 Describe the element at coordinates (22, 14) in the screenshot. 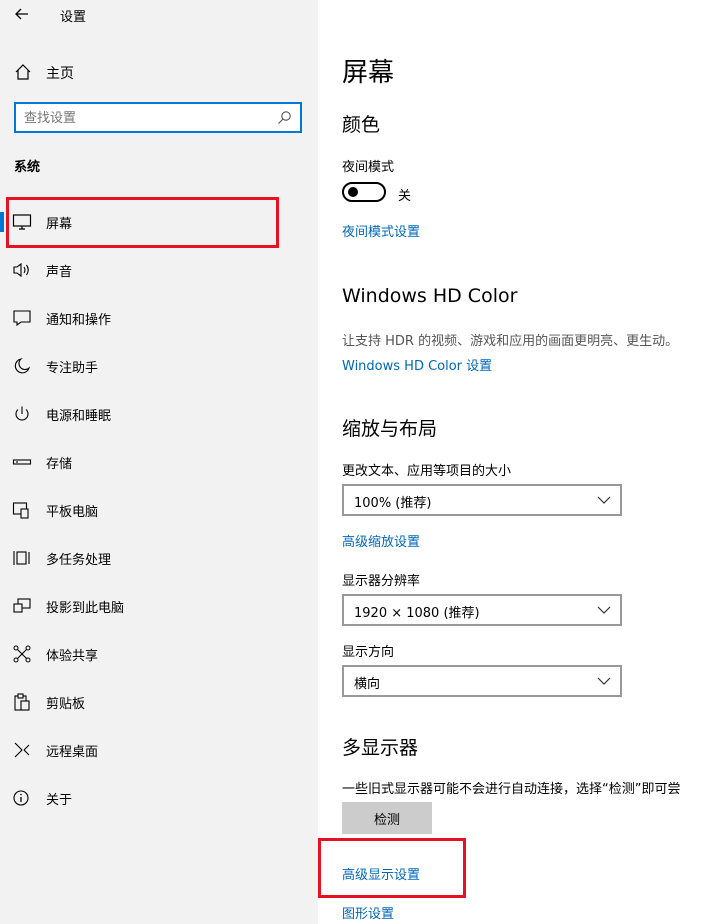

I see `back-arrow-icon` at that location.